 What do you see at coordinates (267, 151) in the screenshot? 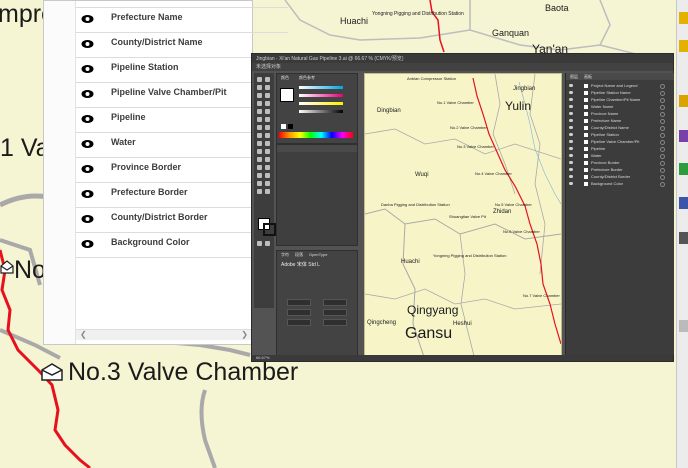
I see `gradient-tool-icon` at bounding box center [267, 151].